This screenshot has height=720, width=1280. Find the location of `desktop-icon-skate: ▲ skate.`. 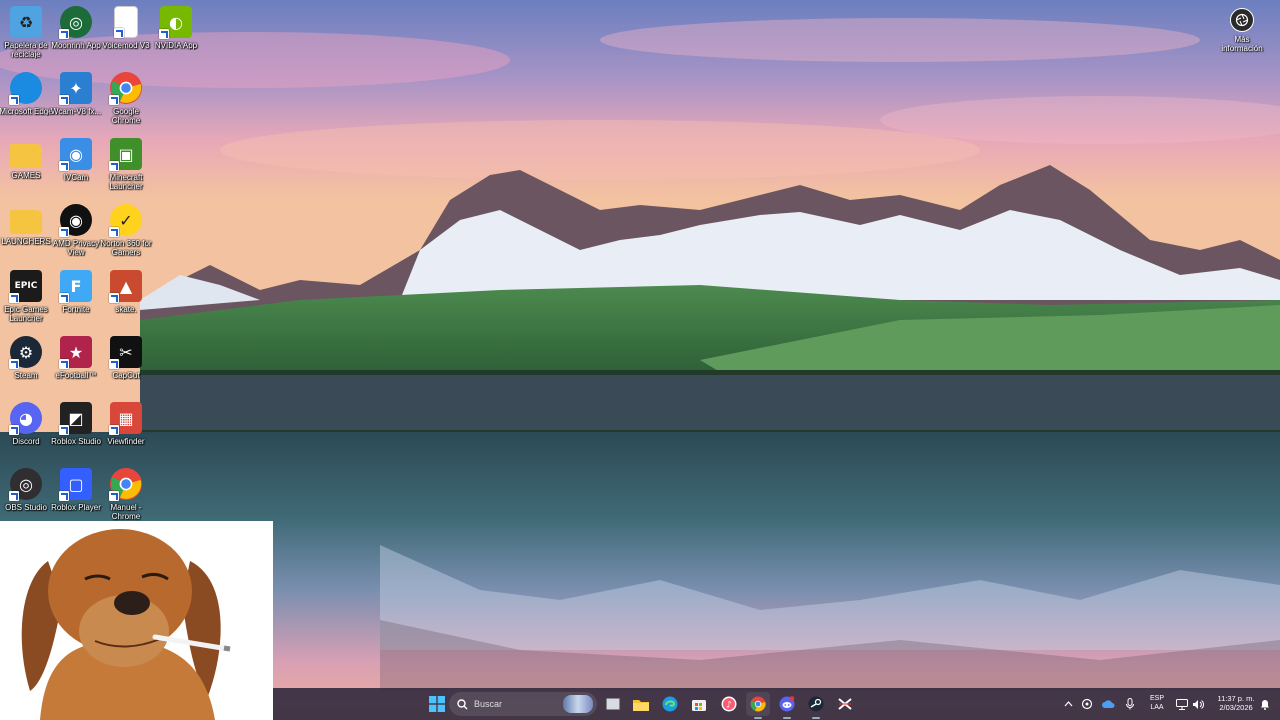

desktop-icon-skate: ▲ skate. is located at coordinates (126, 292).